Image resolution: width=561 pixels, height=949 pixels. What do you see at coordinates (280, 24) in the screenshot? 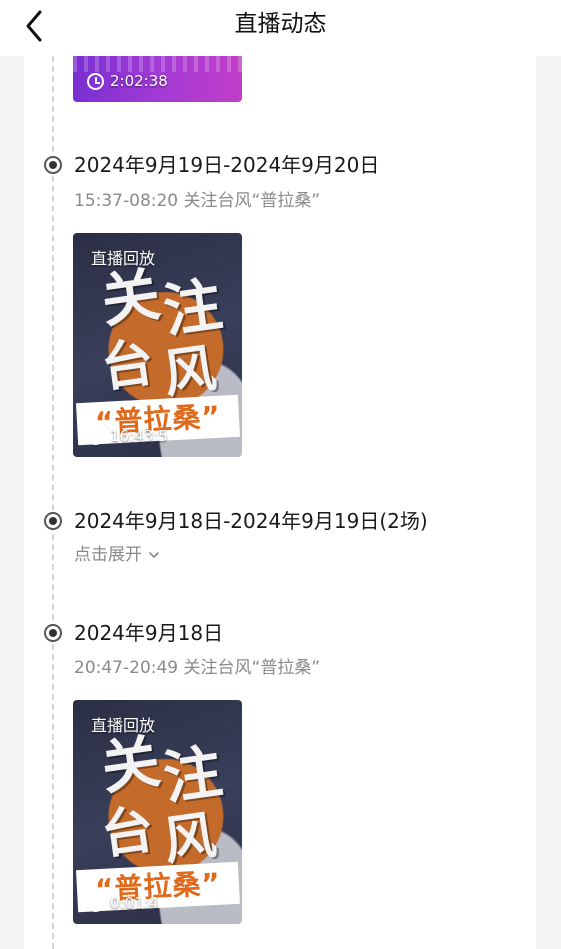
I see `page-title: 直播动态` at bounding box center [280, 24].